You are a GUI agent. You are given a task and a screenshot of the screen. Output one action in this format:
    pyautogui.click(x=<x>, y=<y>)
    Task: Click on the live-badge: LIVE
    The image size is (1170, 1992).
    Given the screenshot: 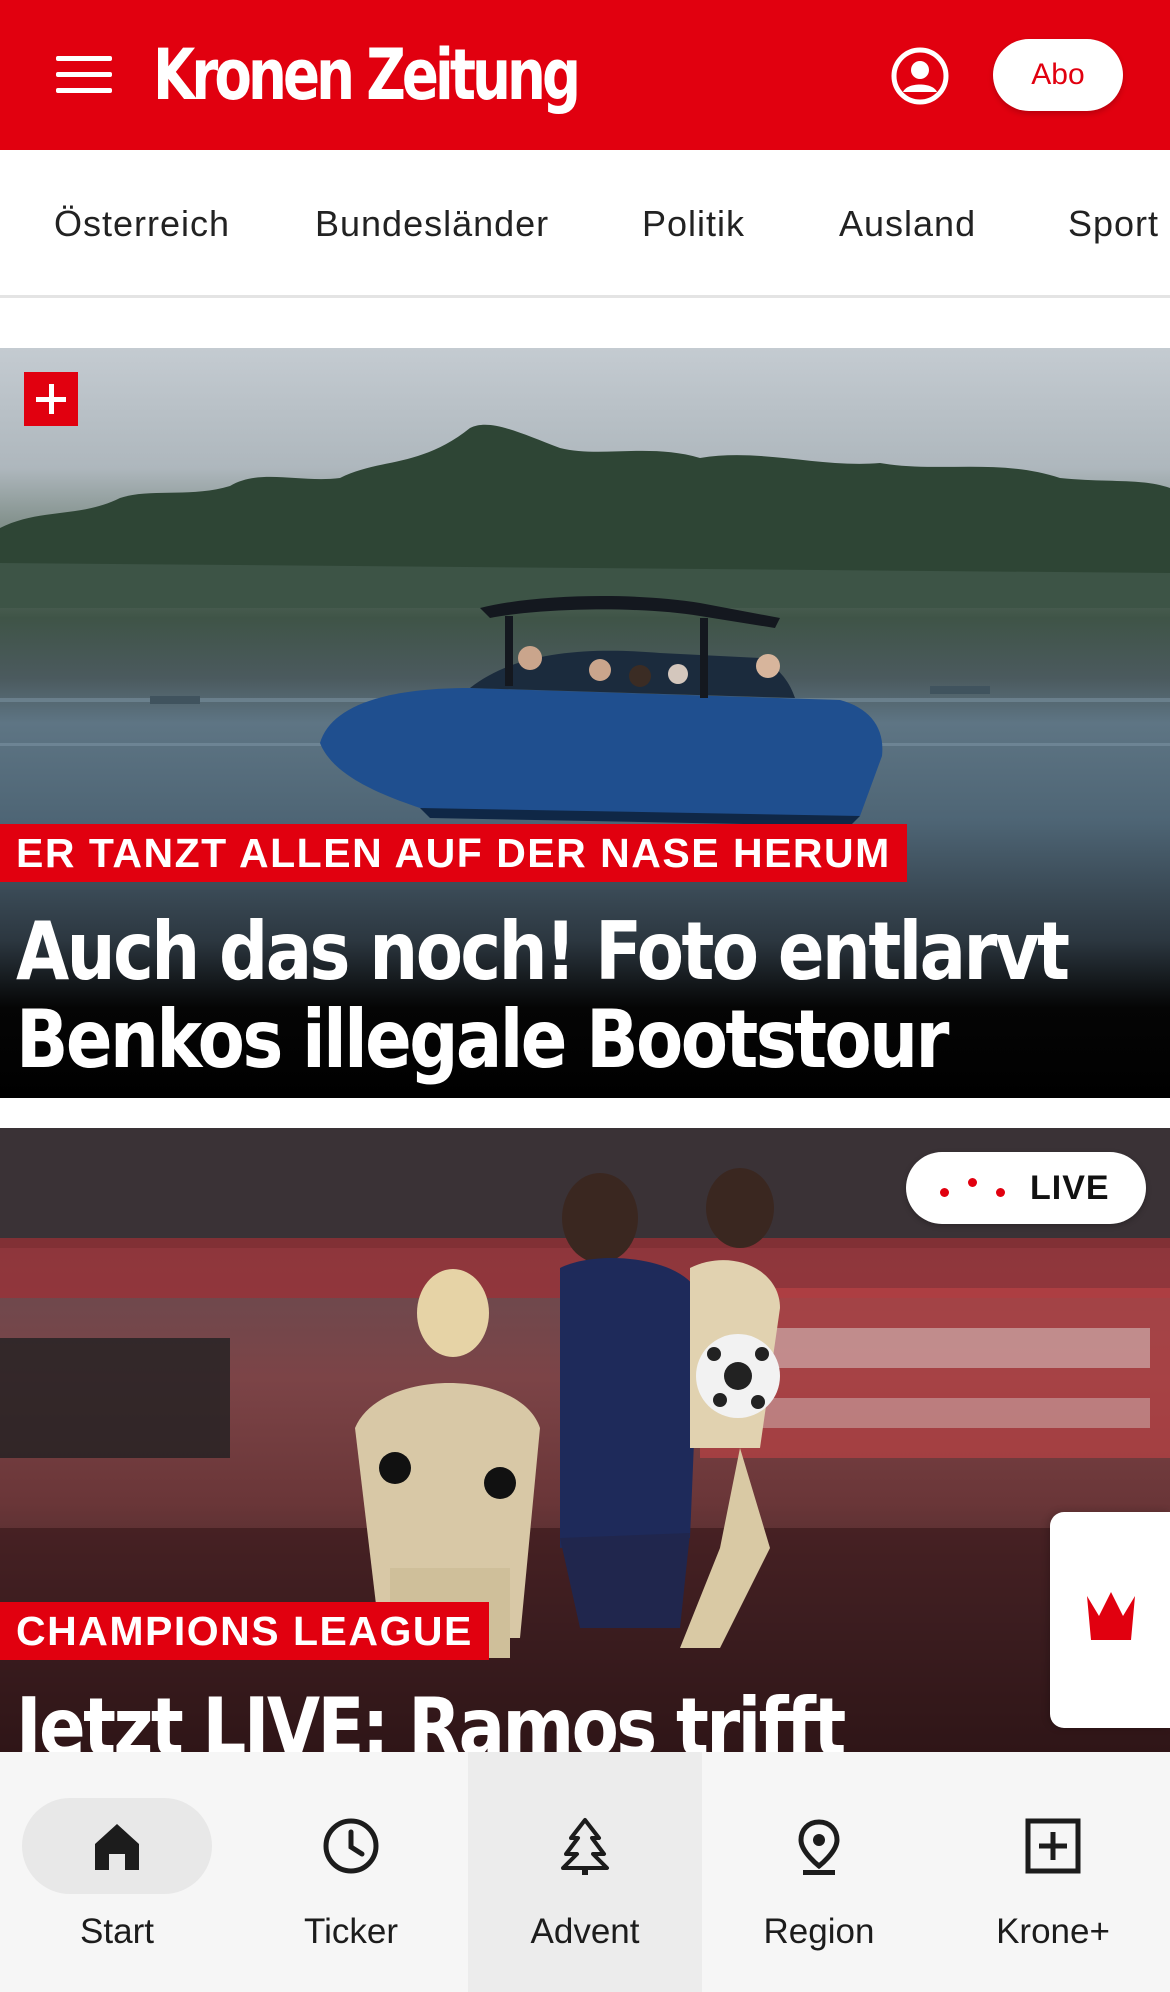 What is the action you would take?
    pyautogui.click(x=1026, y=1188)
    